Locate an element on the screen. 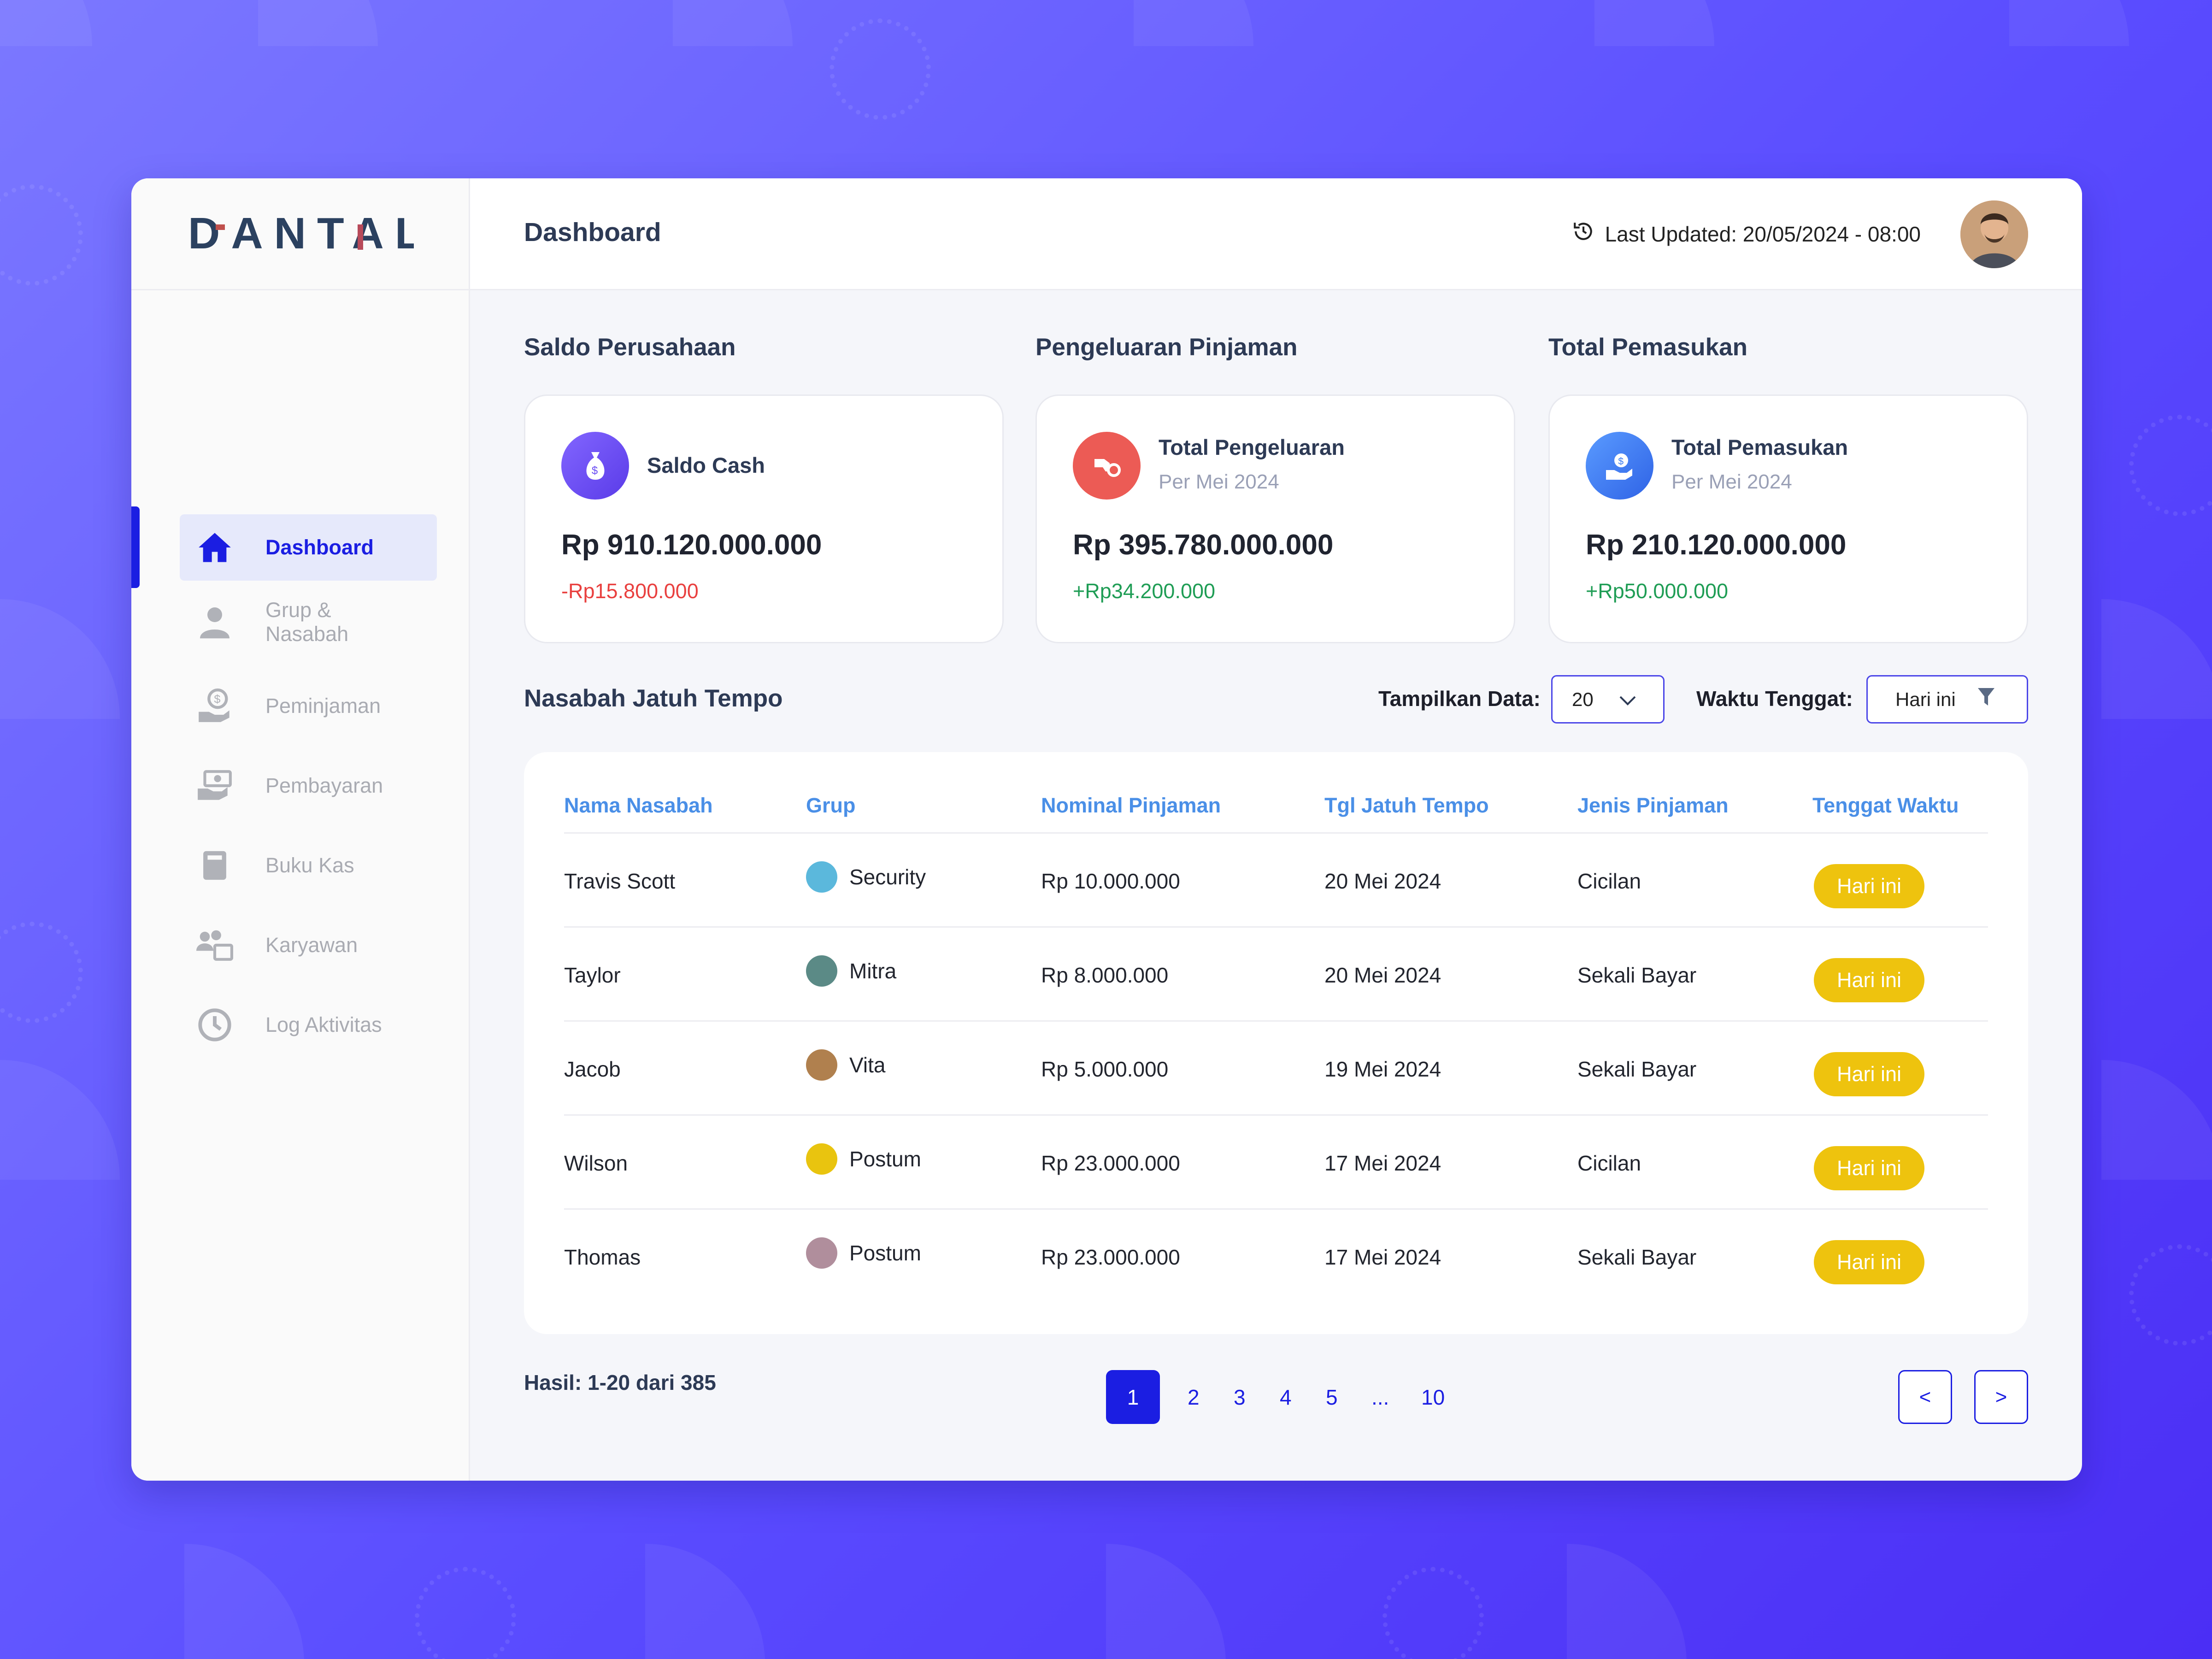 Image resolution: width=2212 pixels, height=1659 pixels. results-count: Hasil: 1-20 dari 385 is located at coordinates (620, 1382).